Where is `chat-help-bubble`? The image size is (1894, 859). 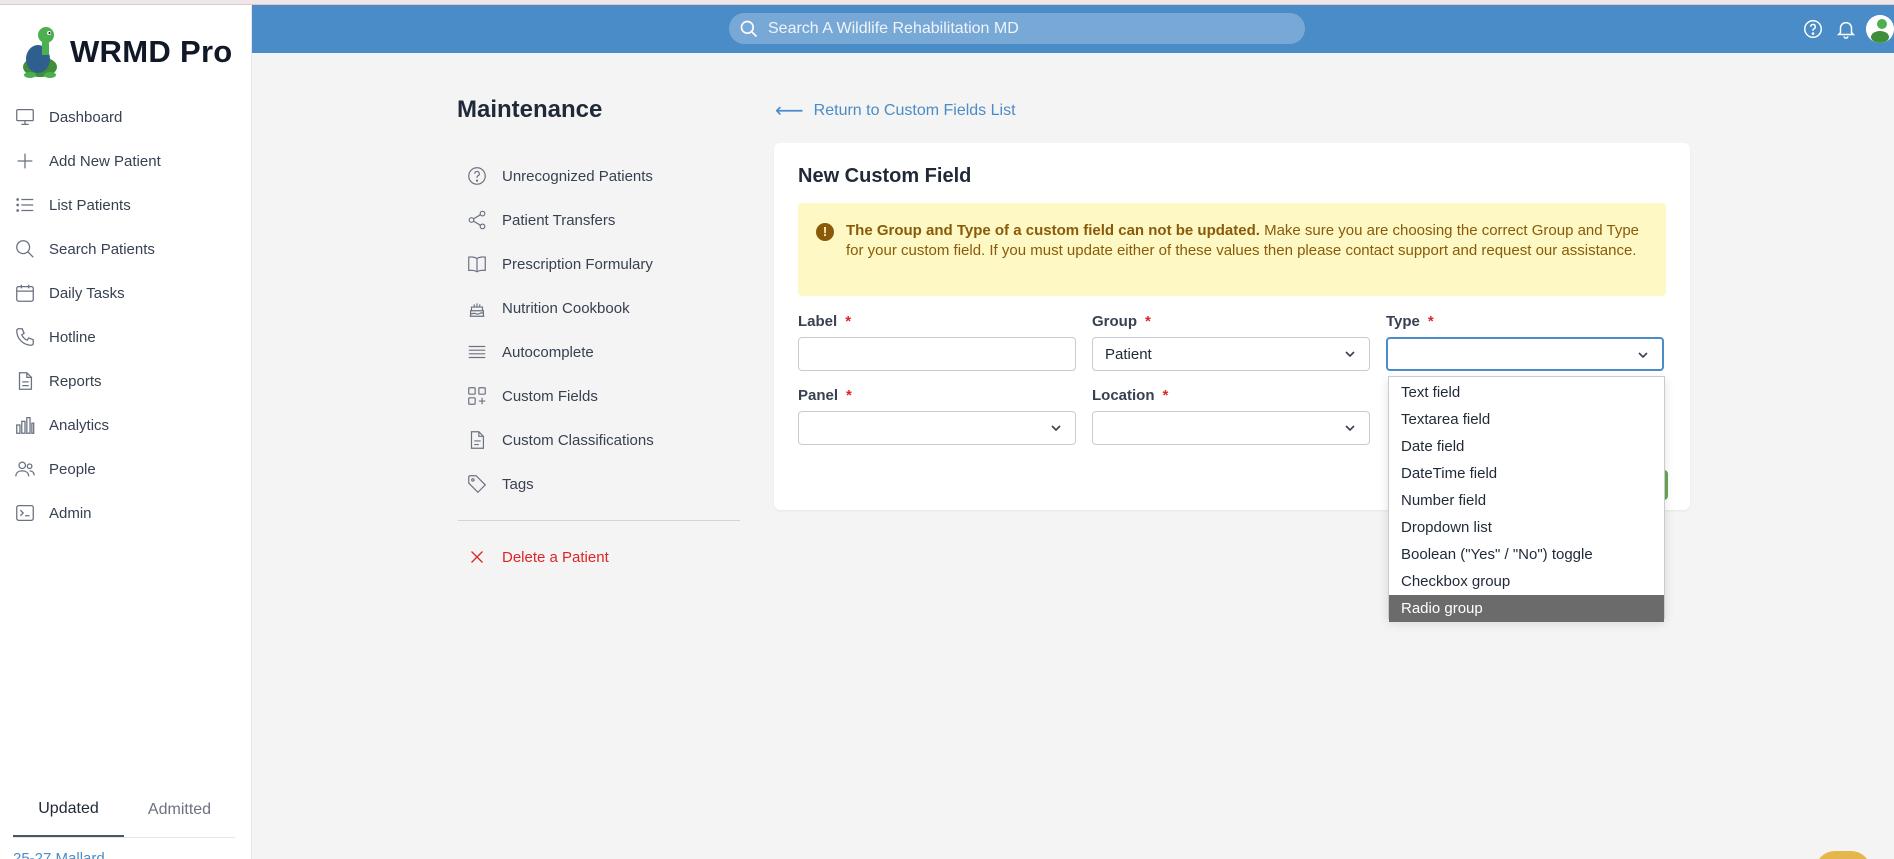 chat-help-bubble is located at coordinates (1843, 855).